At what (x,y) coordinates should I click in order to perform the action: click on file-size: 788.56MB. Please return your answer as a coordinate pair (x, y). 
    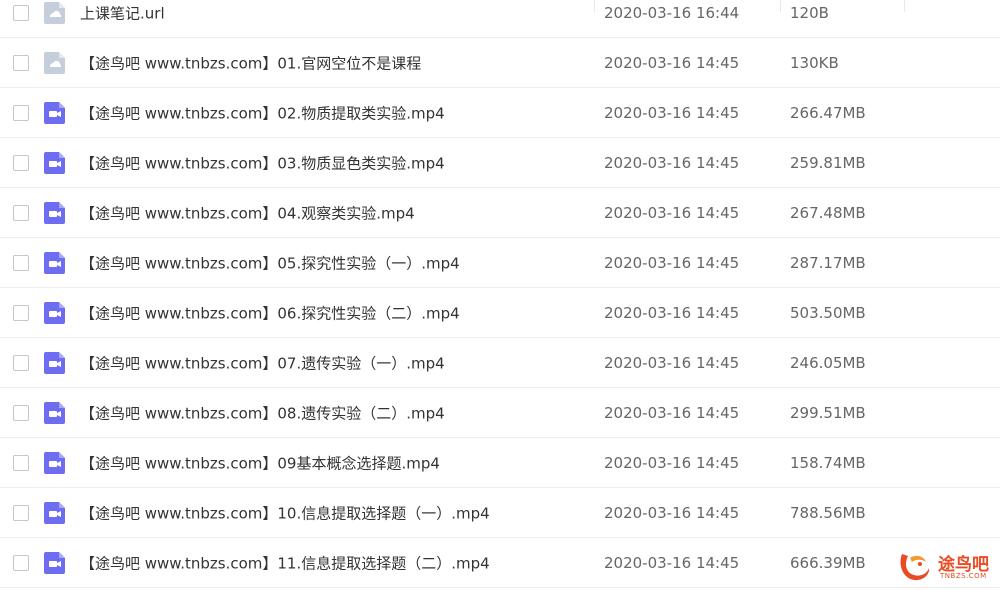
    Looking at the image, I should click on (828, 512).